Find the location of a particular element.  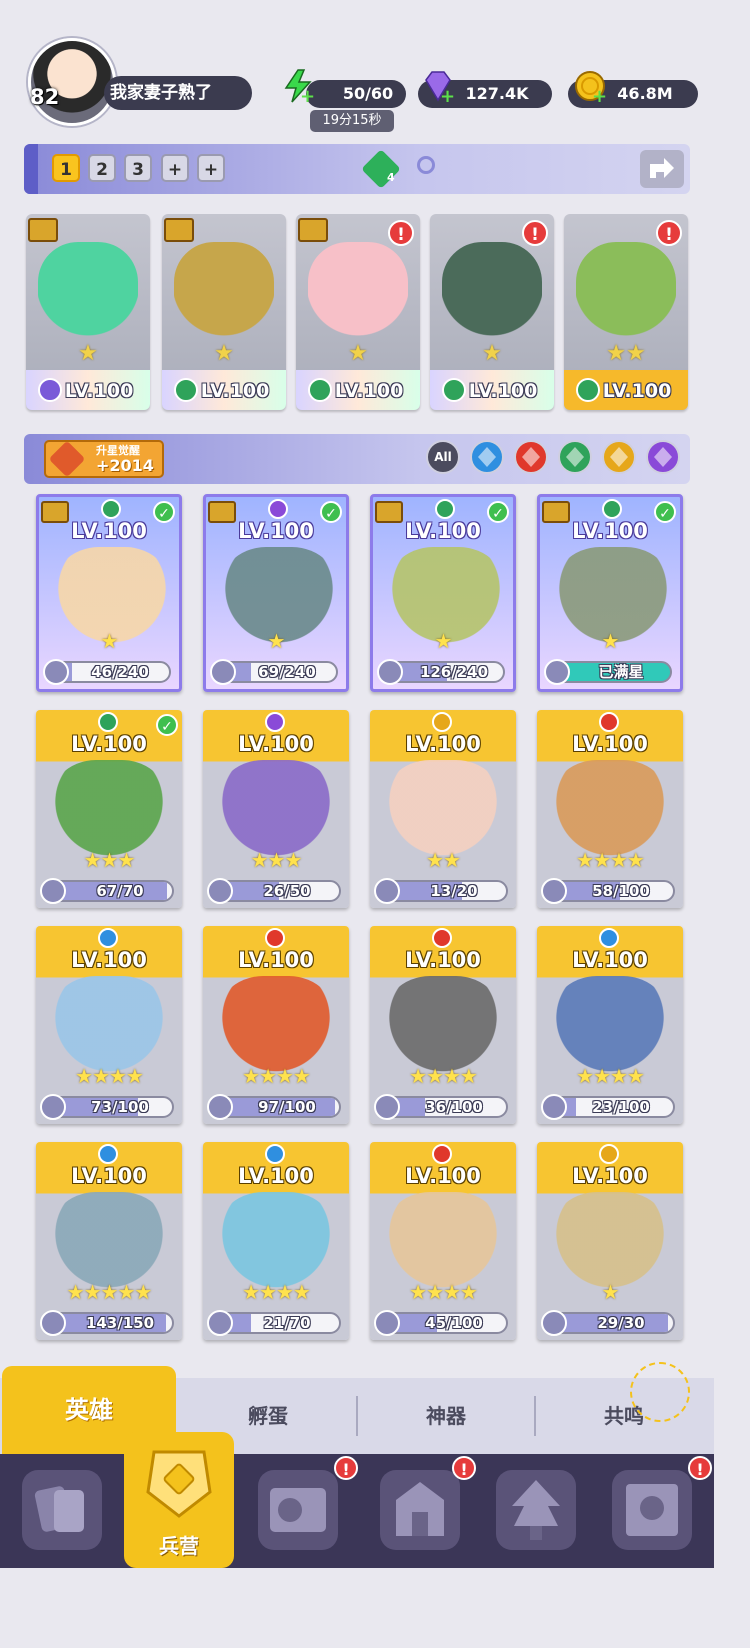

filter-all: All is located at coordinates (443, 457).